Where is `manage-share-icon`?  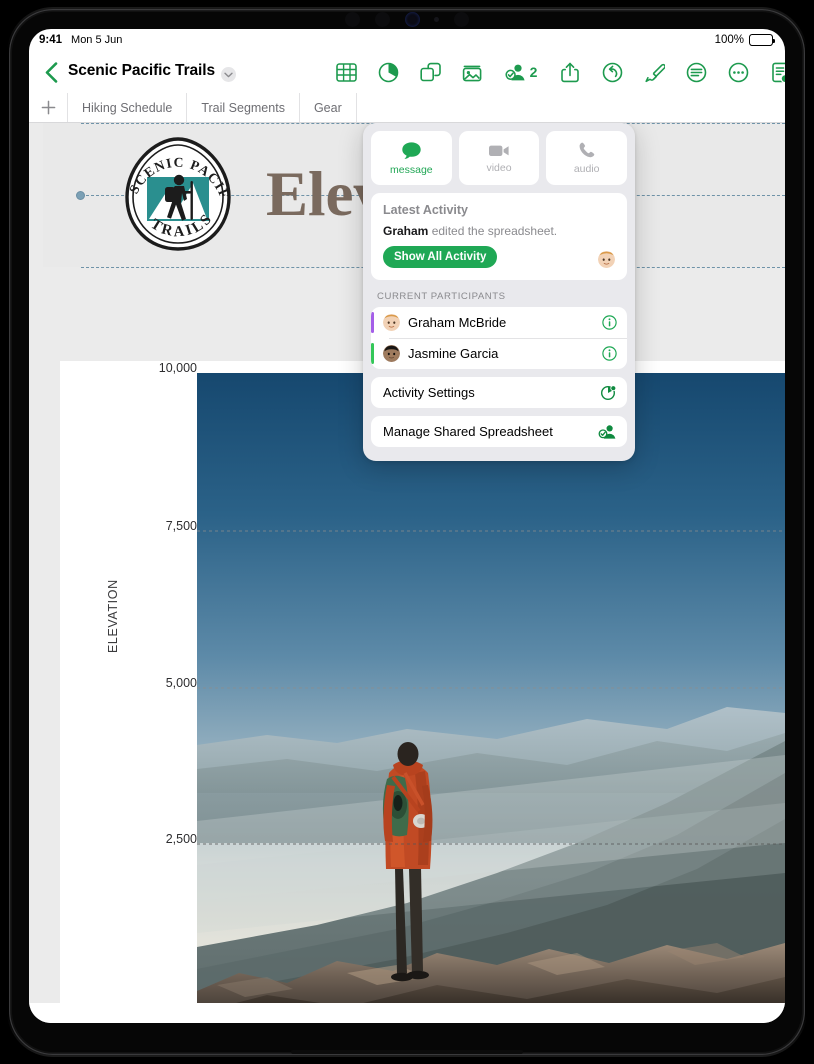
manage-share-icon is located at coordinates (607, 434).